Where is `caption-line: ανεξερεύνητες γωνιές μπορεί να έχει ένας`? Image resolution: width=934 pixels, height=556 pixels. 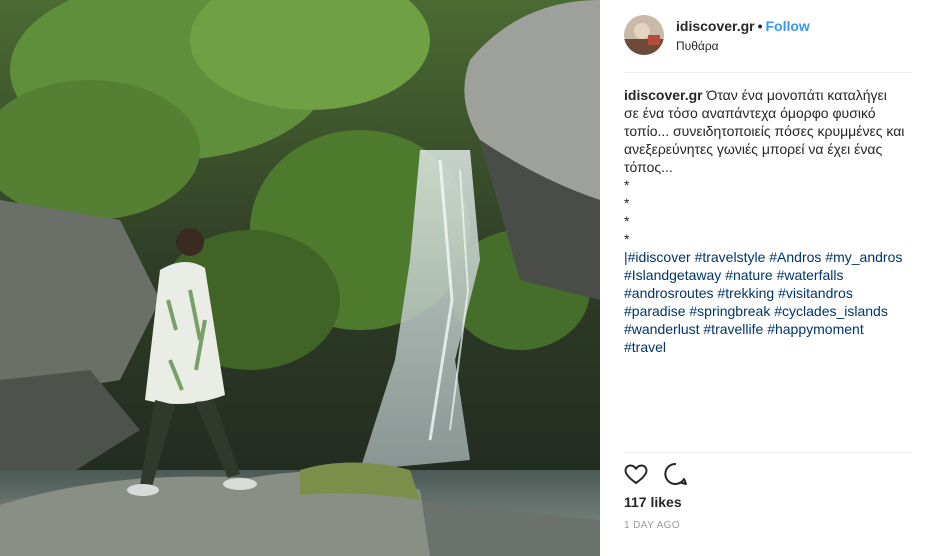 caption-line: ανεξερεύνητες γωνιές μπορεί να έχει ένας is located at coordinates (753, 149).